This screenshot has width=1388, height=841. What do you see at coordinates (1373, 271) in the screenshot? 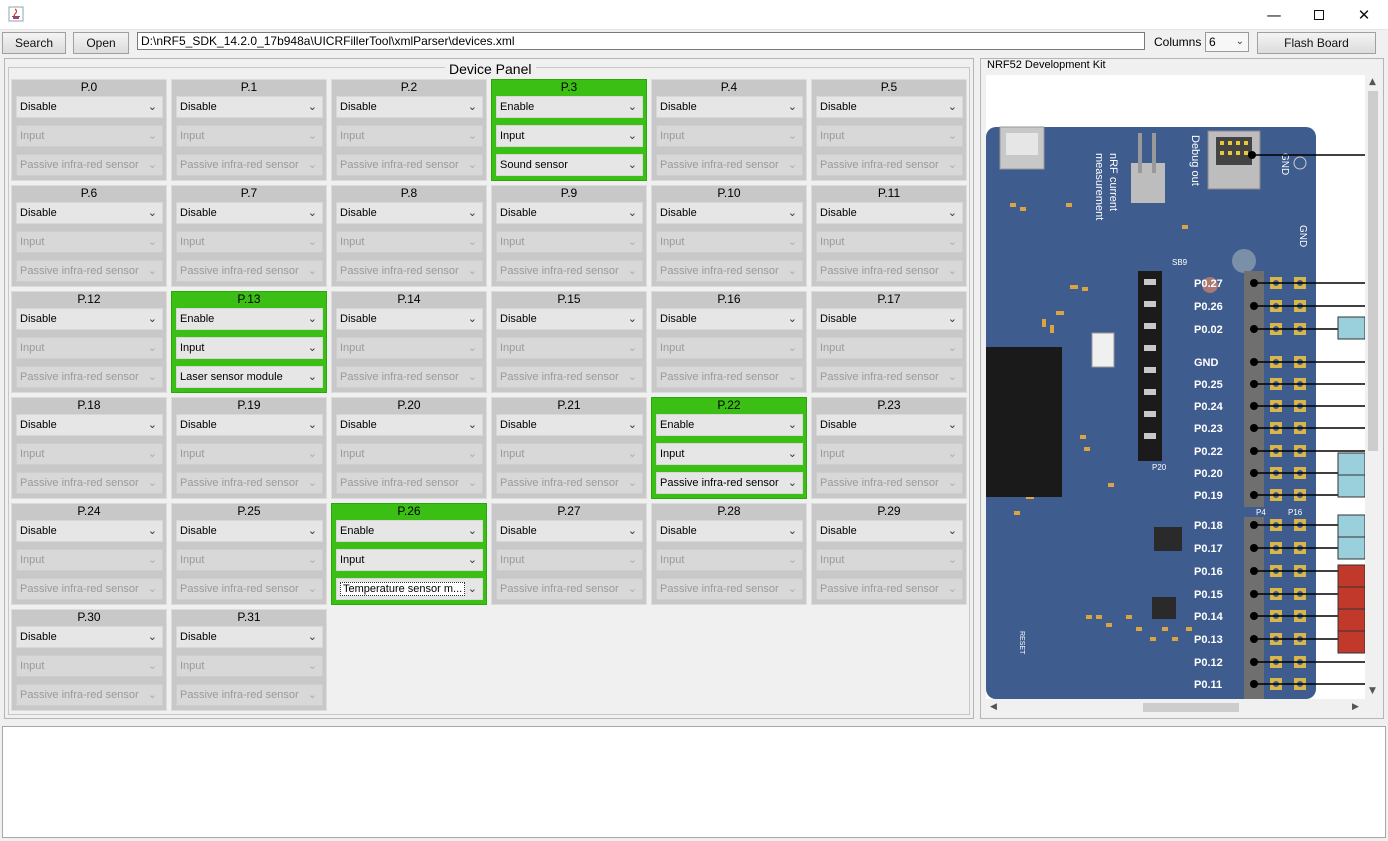
I see `vertical-scroll-thumb` at bounding box center [1373, 271].